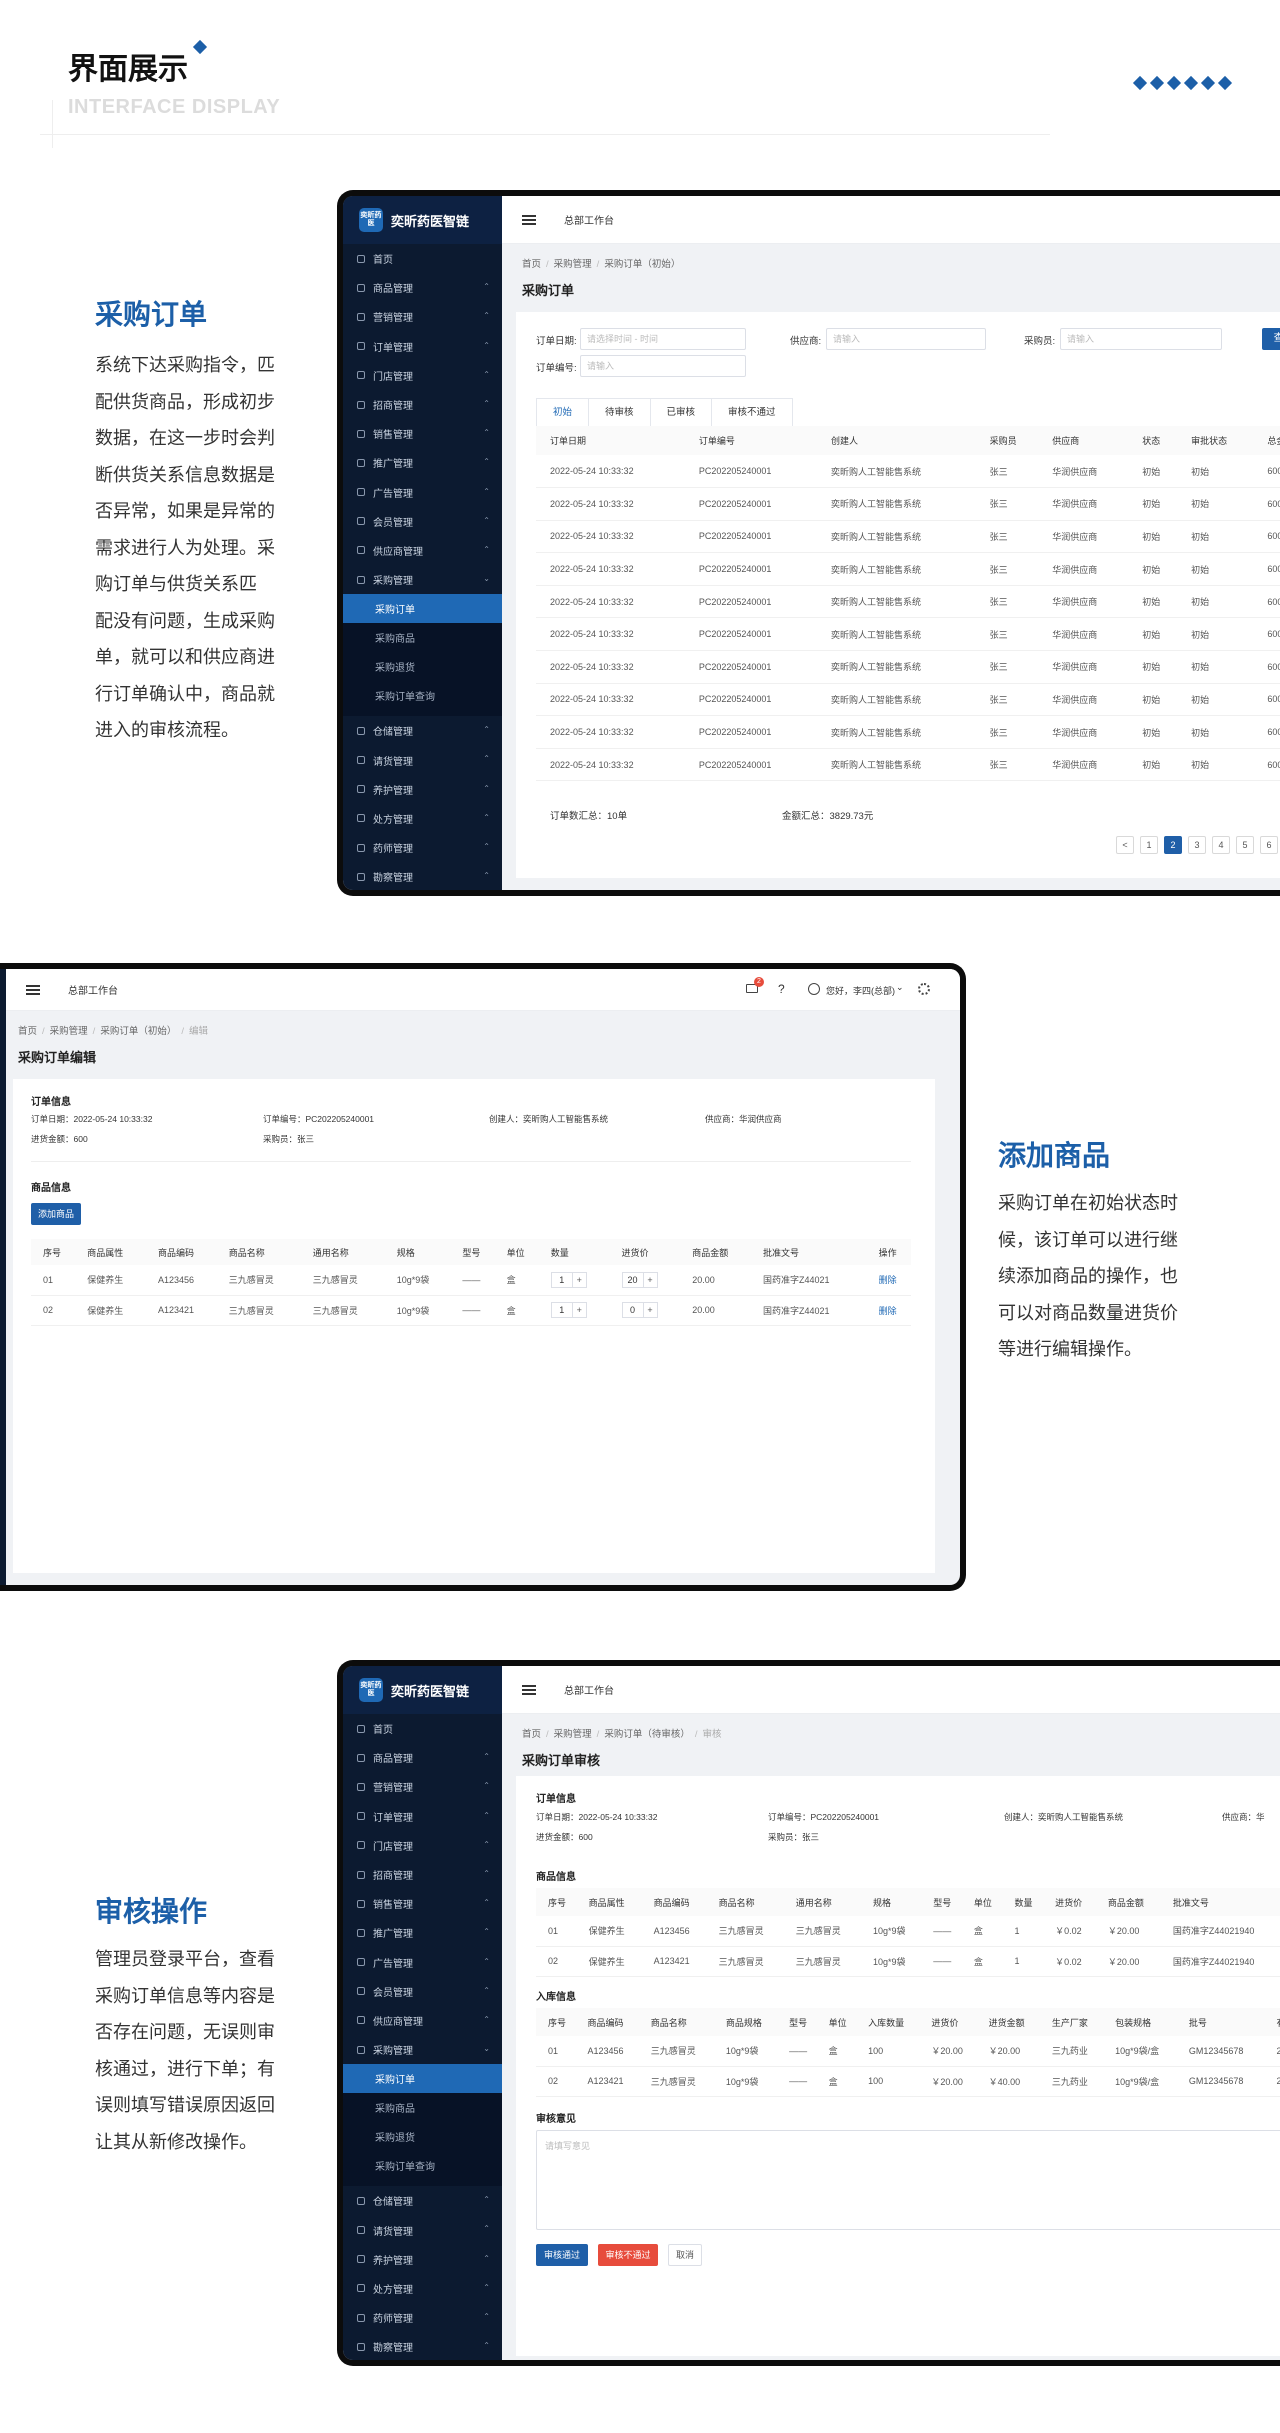 The height and width of the screenshot is (2433, 1280). Describe the element at coordinates (1269, 845) in the screenshot. I see `page-button: 6` at that location.